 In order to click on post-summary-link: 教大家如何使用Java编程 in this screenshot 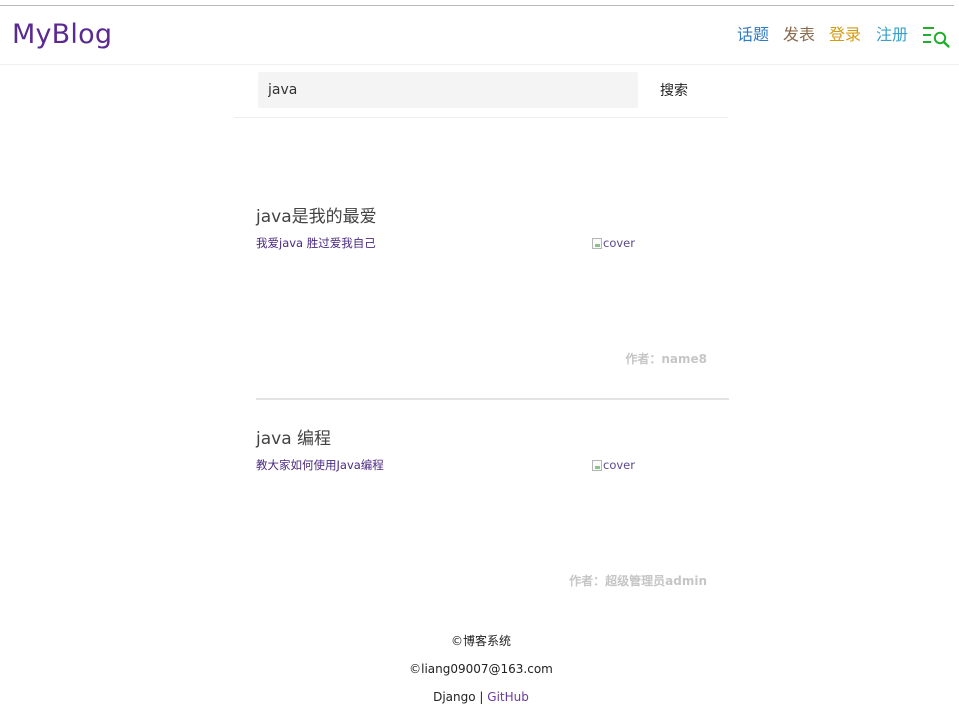, I will do `click(320, 465)`.